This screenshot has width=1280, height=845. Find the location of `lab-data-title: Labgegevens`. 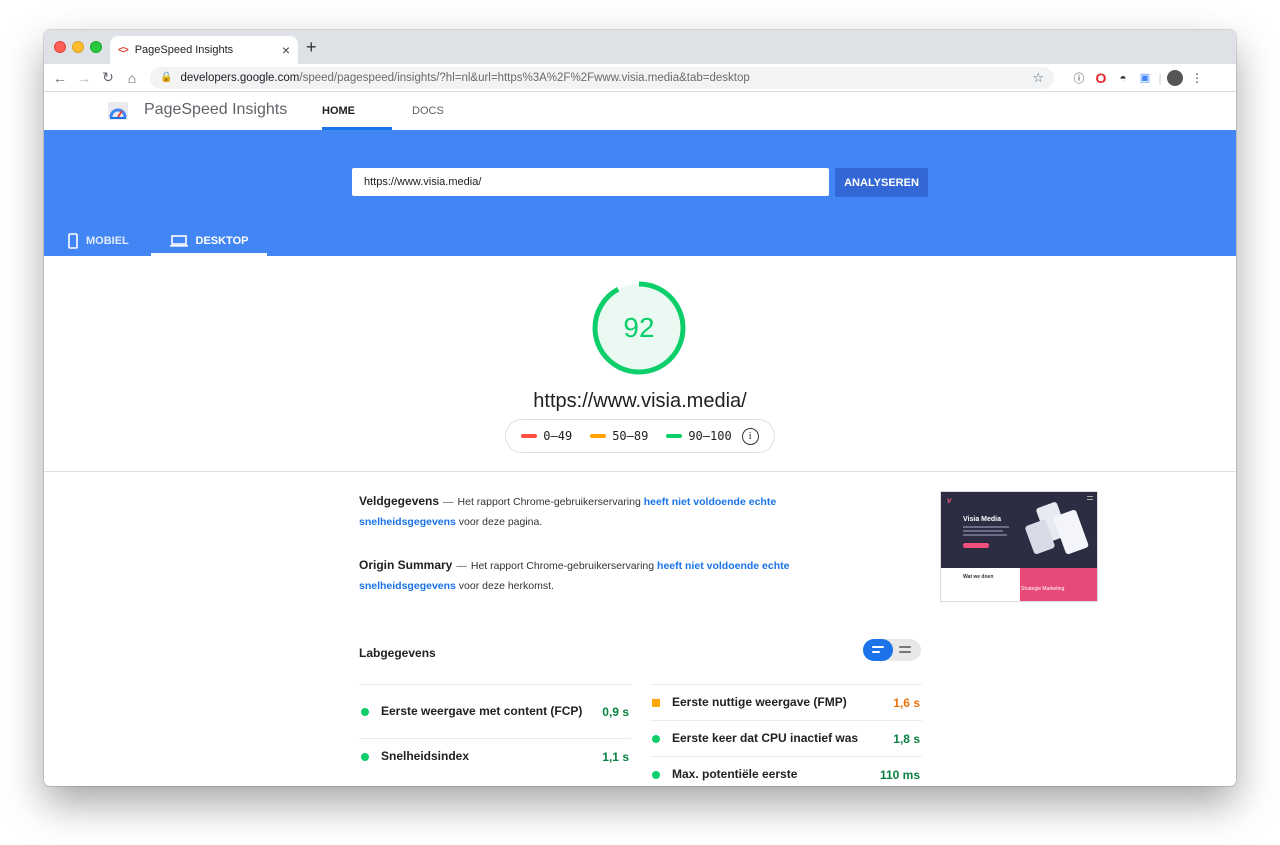

lab-data-title: Labgegevens is located at coordinates (397, 653).